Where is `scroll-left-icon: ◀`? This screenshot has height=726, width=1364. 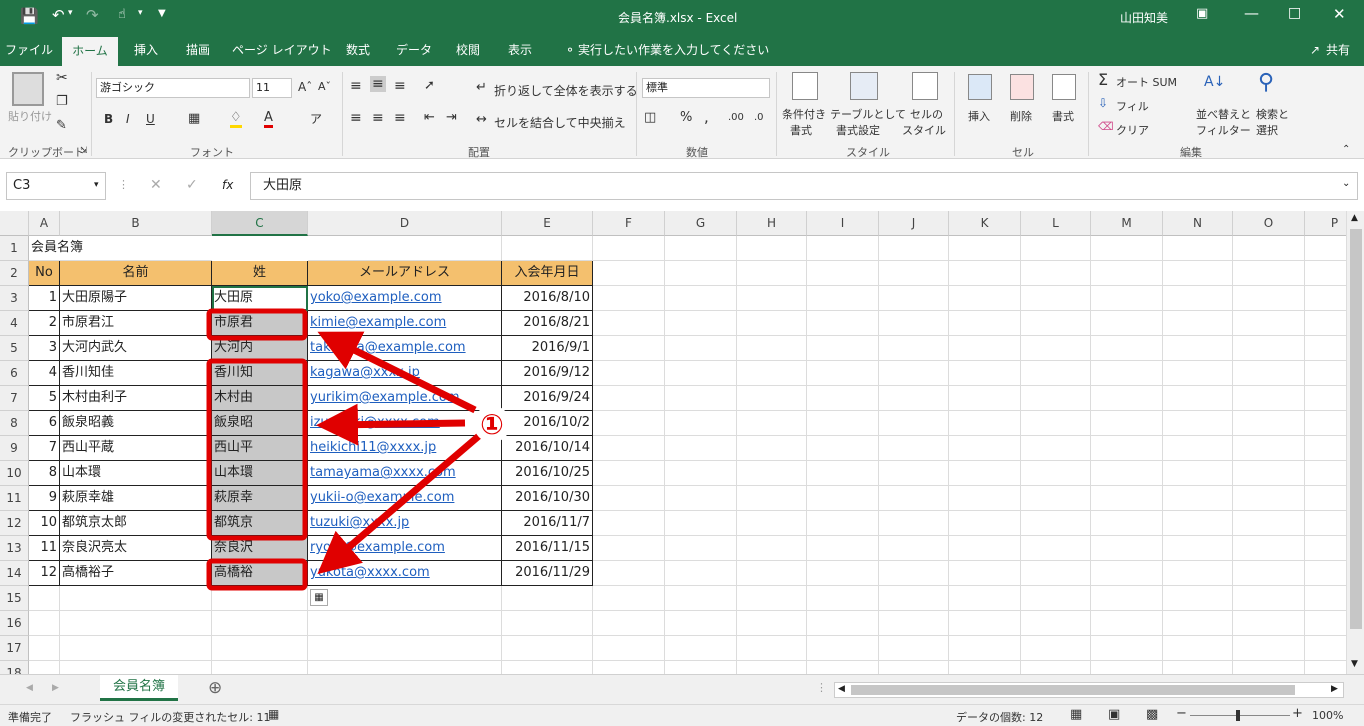 scroll-left-icon: ◀ is located at coordinates (841, 689).